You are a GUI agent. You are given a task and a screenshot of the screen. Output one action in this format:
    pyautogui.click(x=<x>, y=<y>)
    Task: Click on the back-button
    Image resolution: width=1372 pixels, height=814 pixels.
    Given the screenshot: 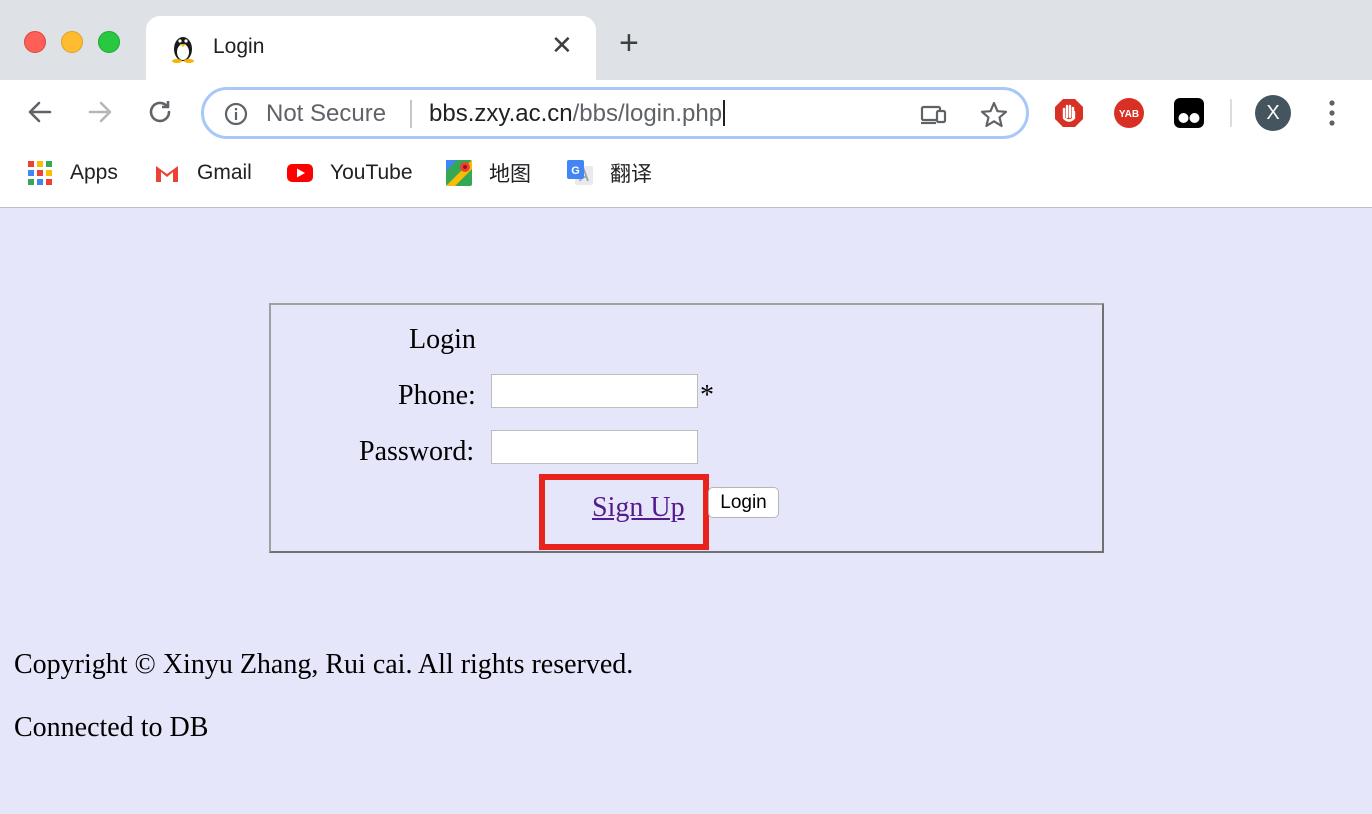 What is the action you would take?
    pyautogui.click(x=40, y=112)
    